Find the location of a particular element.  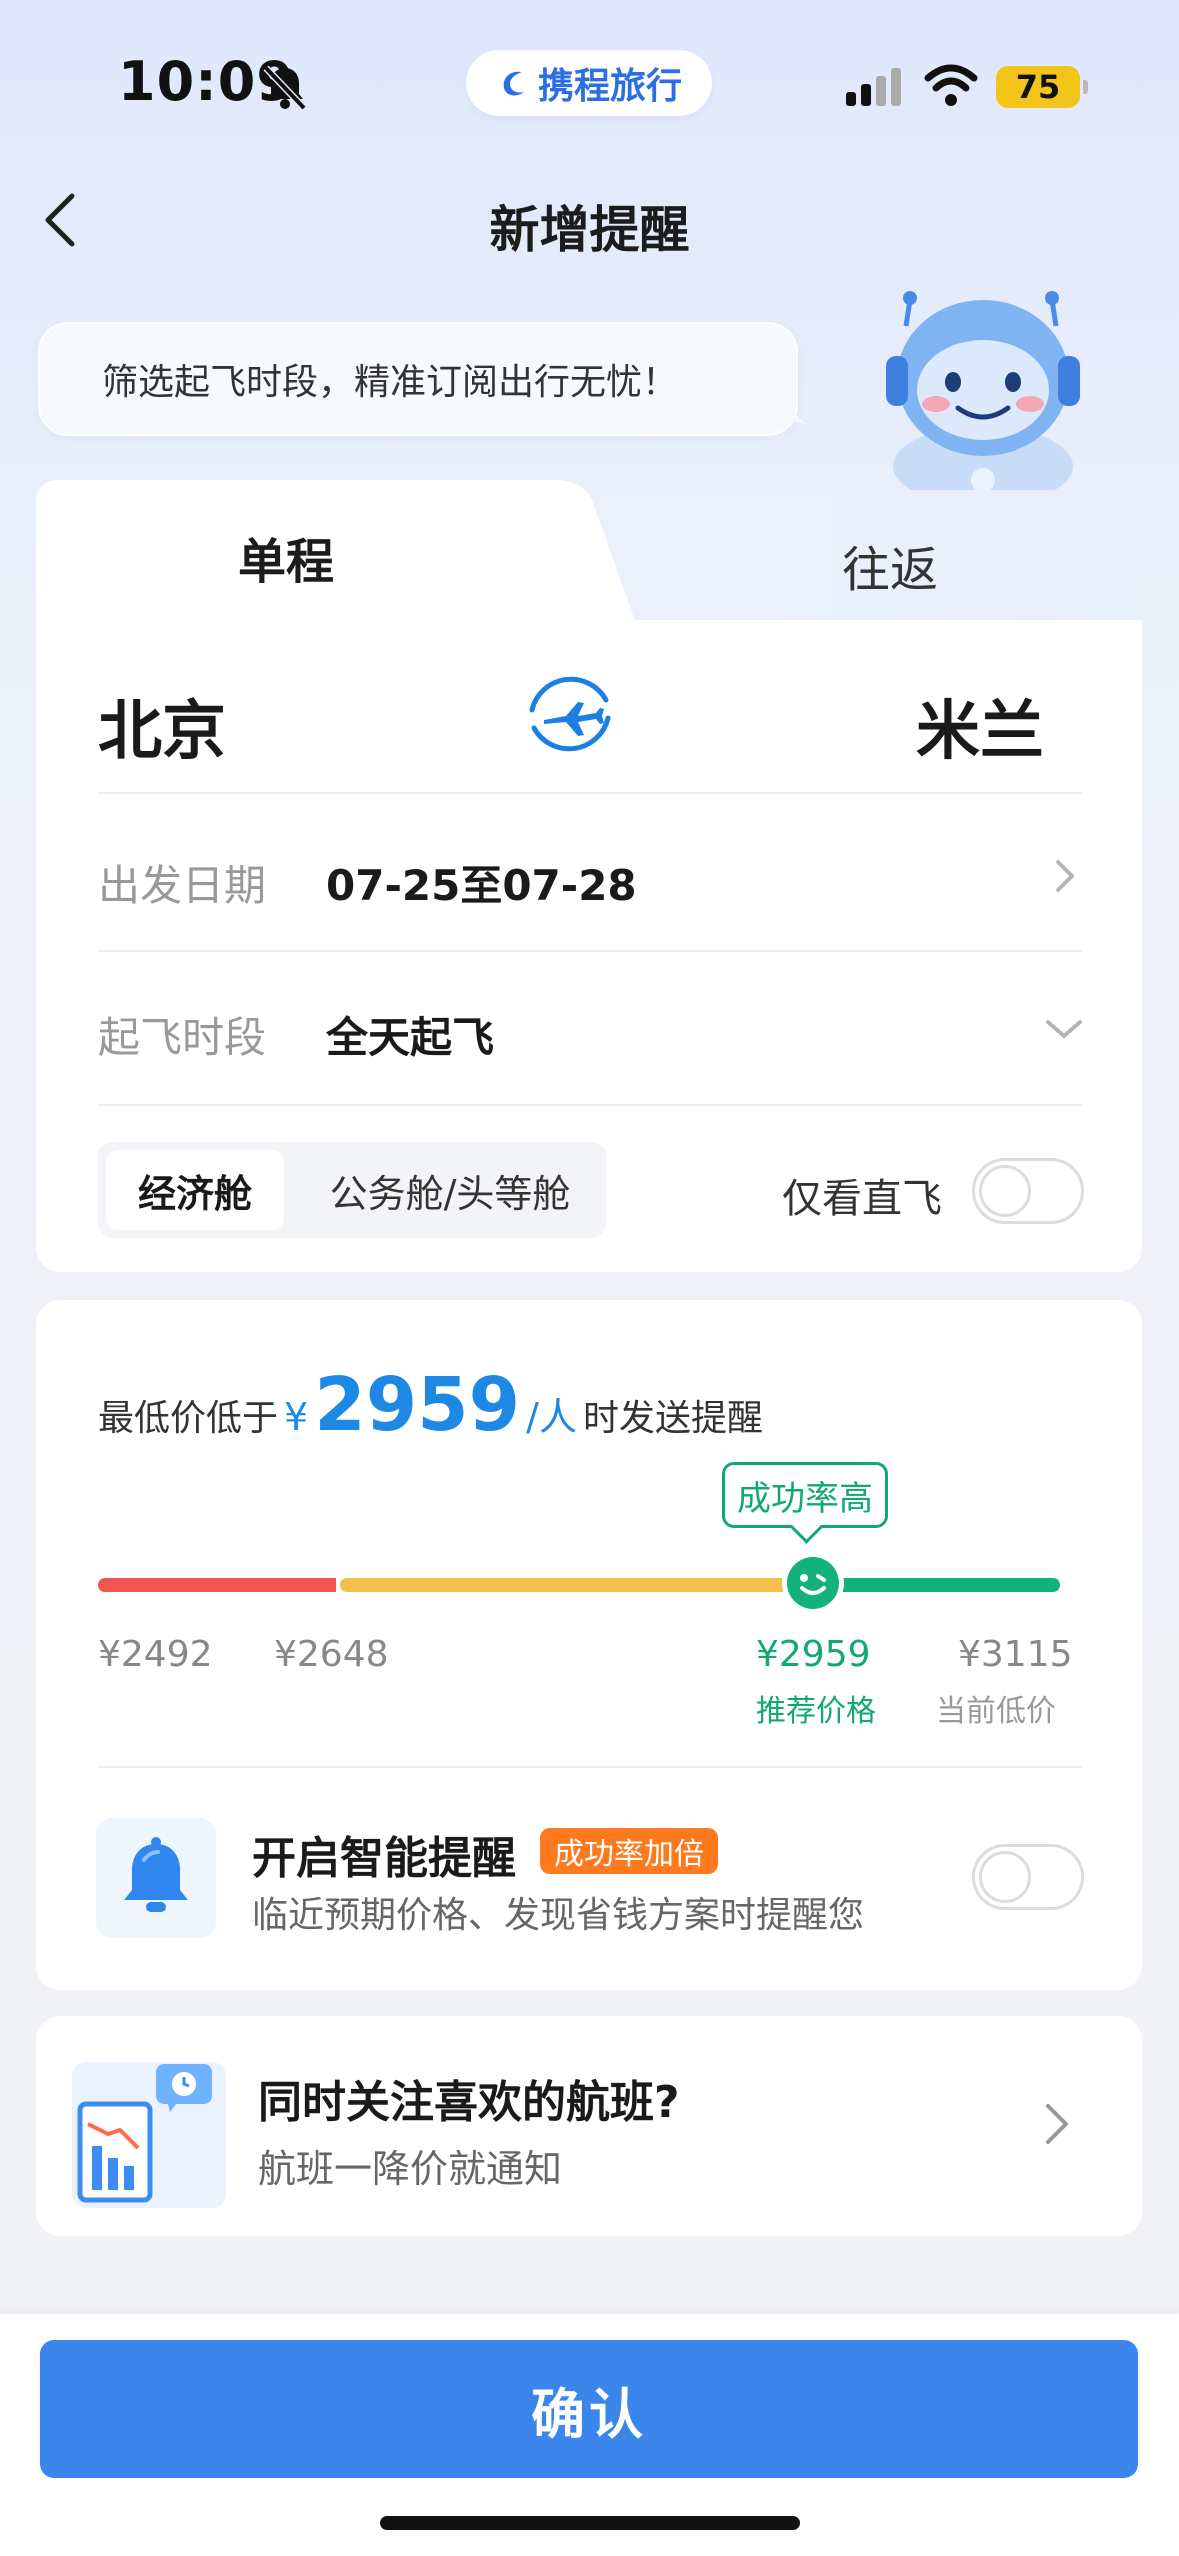

wifi-icon is located at coordinates (951, 85).